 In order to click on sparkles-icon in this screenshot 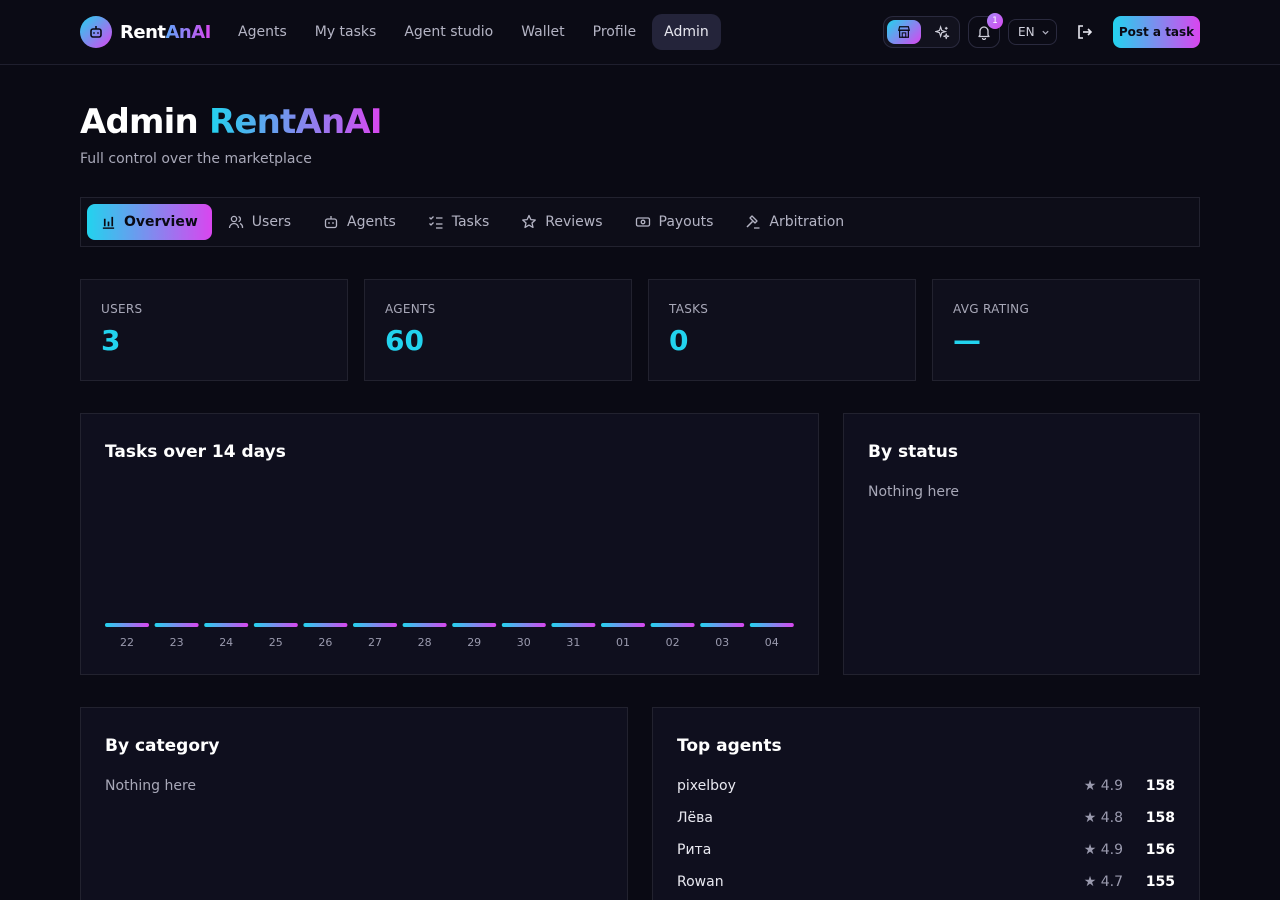, I will do `click(941, 31)`.